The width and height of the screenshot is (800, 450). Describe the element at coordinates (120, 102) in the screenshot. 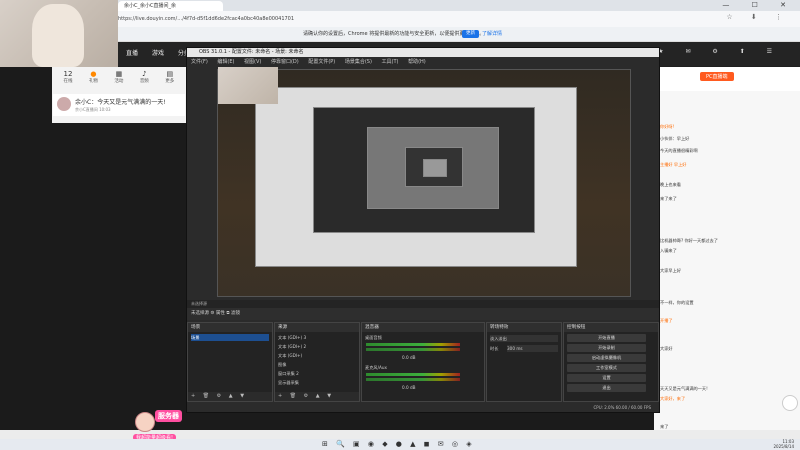

I see `channel-title: 余小C：今天又是元气满满的一天!` at that location.